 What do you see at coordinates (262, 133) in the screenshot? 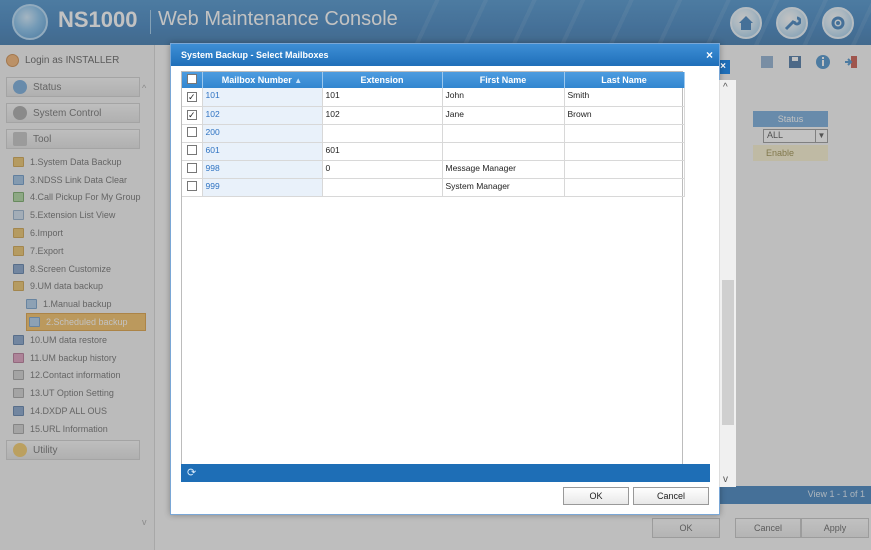
I see `cell-mailbox-number: 200` at bounding box center [262, 133].